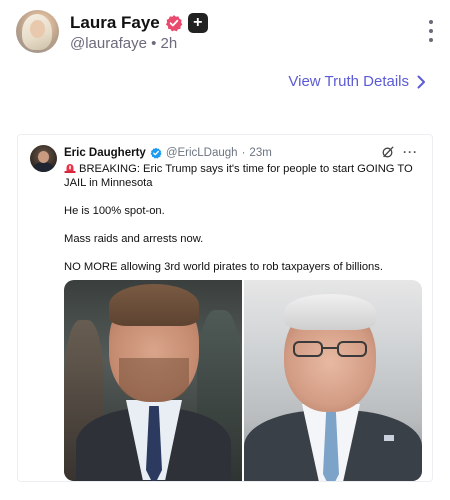 This screenshot has width=450, height=500. I want to click on grok-icon, so click(388, 152).